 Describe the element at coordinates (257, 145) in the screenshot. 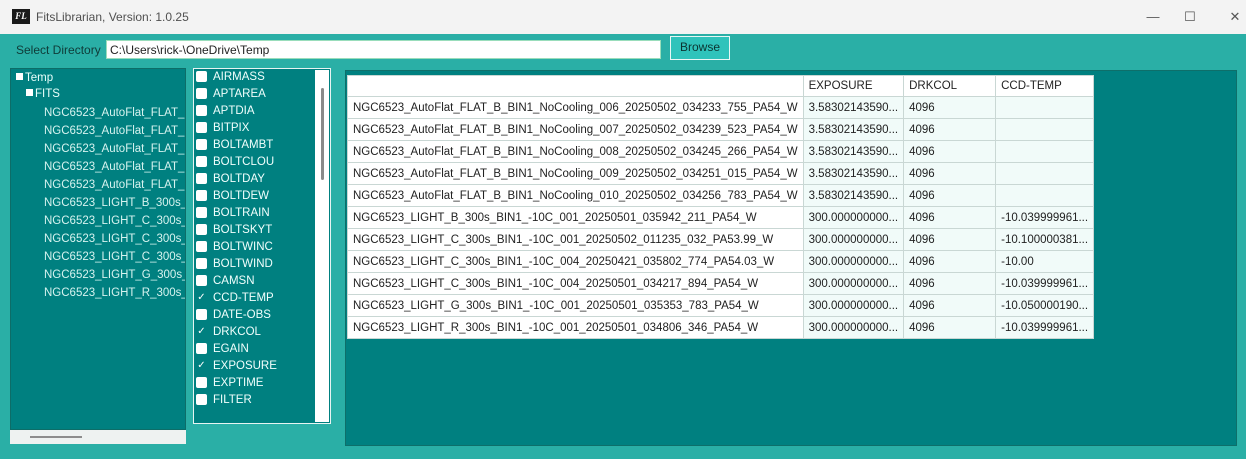

I see `keyword-item-boltambt: BOLTAMBT` at that location.